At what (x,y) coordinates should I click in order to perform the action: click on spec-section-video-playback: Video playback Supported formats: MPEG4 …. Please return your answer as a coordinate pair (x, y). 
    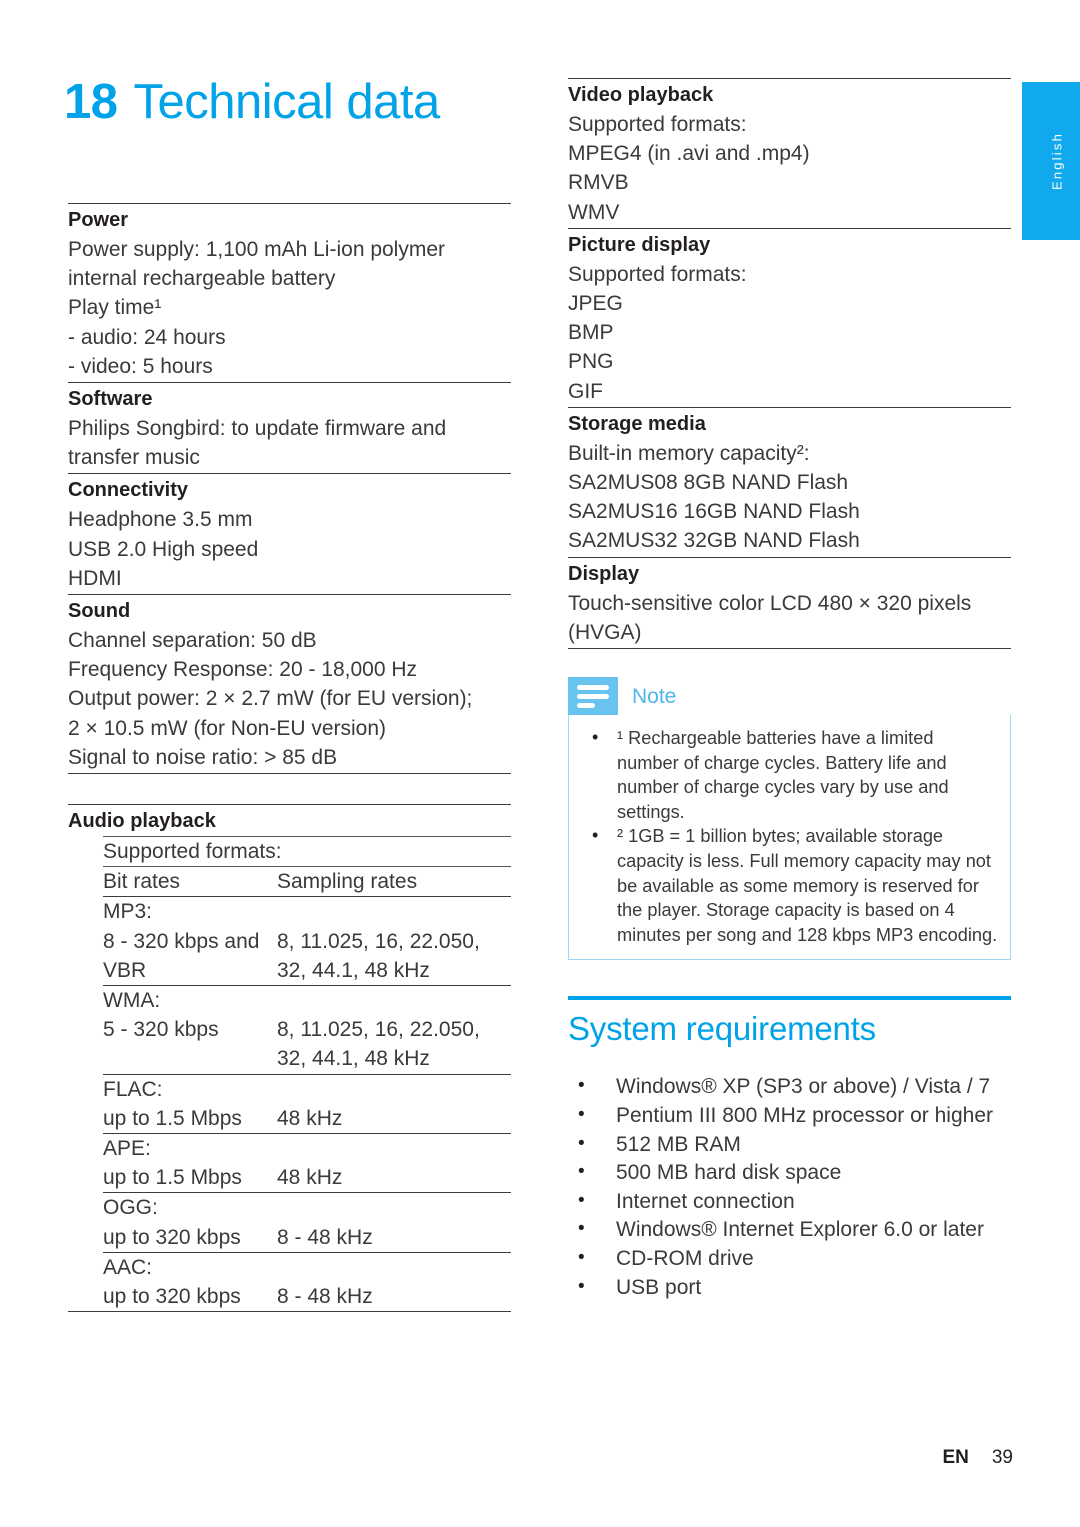
    Looking at the image, I should click on (789, 153).